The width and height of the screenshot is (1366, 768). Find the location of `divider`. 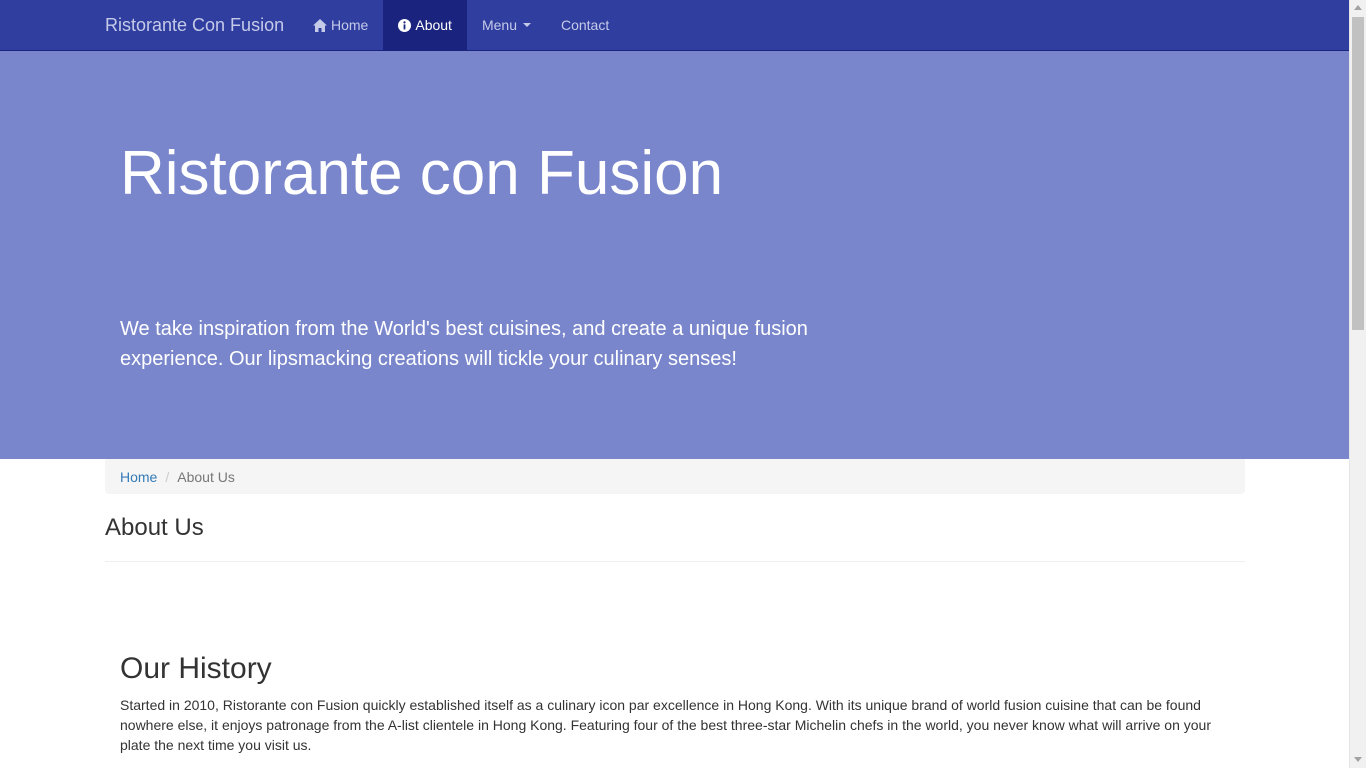

divider is located at coordinates (675, 561).